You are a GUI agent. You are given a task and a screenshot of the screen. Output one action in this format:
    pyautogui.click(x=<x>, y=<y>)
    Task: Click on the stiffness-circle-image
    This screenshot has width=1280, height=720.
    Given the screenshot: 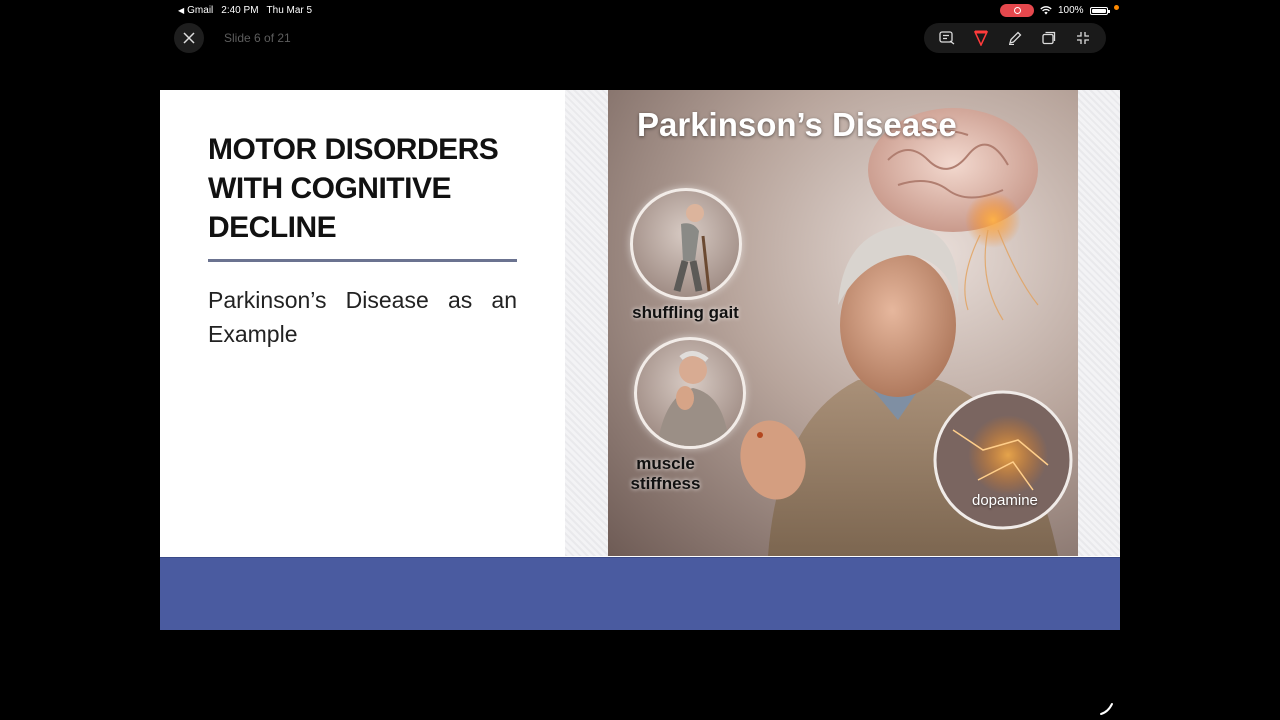 What is the action you would take?
    pyautogui.click(x=690, y=393)
    